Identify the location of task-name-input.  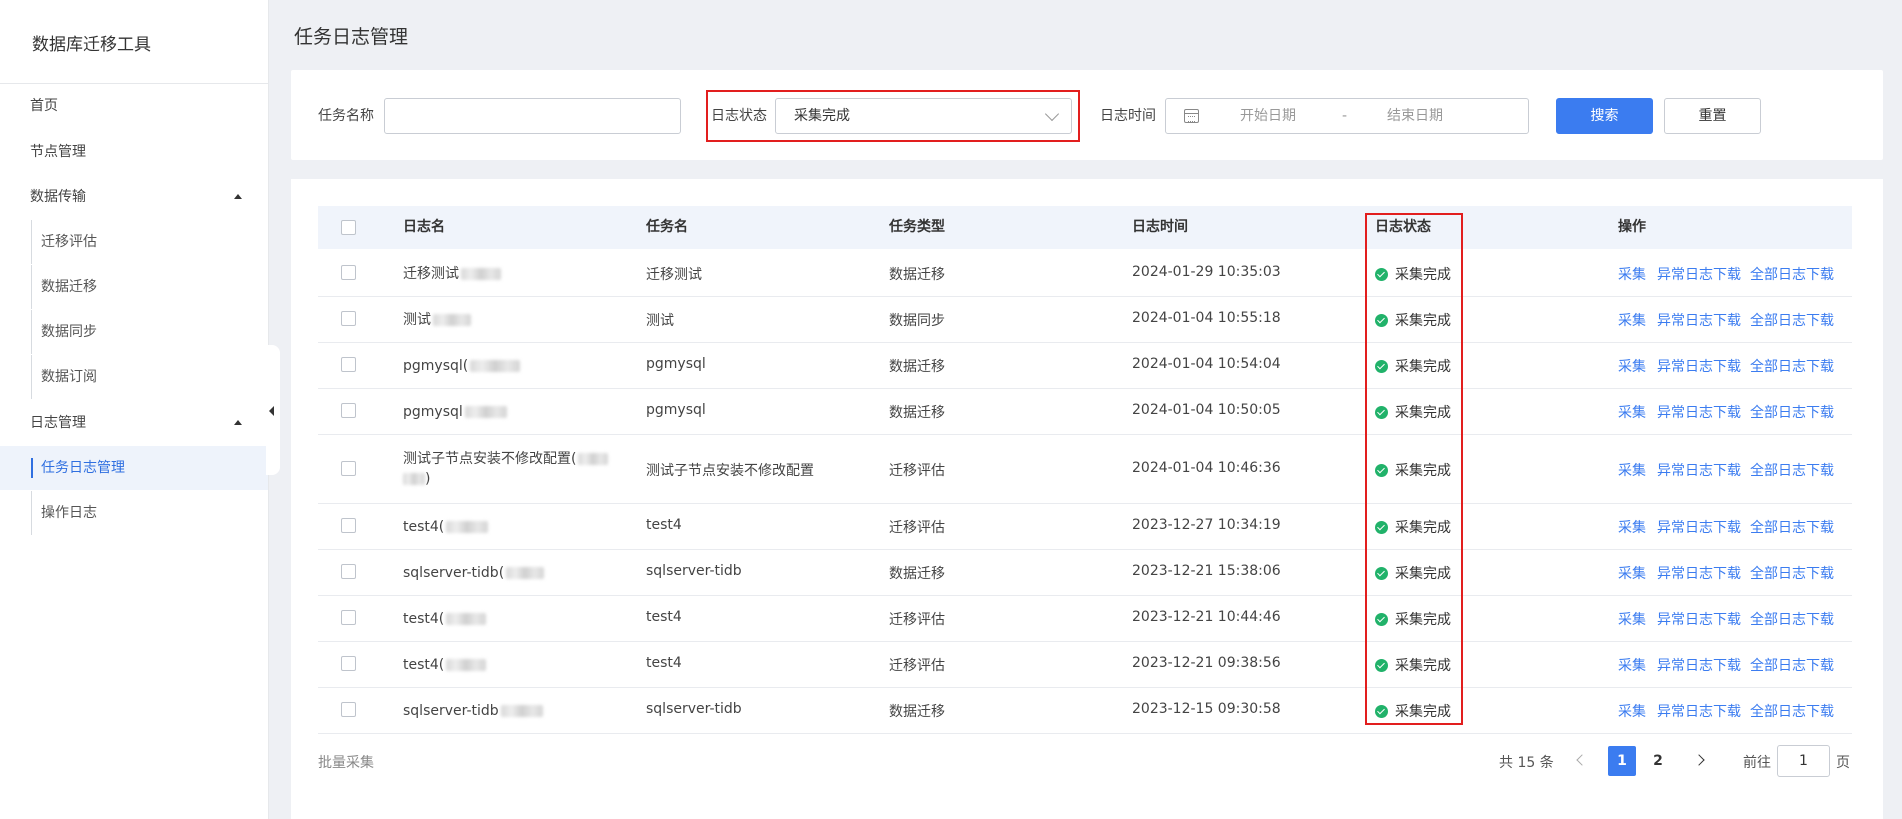
(532, 116).